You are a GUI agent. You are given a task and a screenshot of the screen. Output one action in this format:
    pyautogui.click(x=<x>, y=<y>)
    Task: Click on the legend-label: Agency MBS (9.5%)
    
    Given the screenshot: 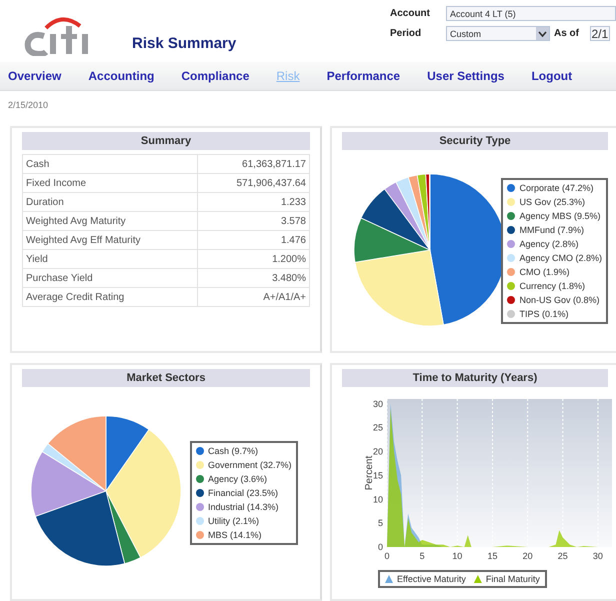 What is the action you would take?
    pyautogui.click(x=559, y=216)
    